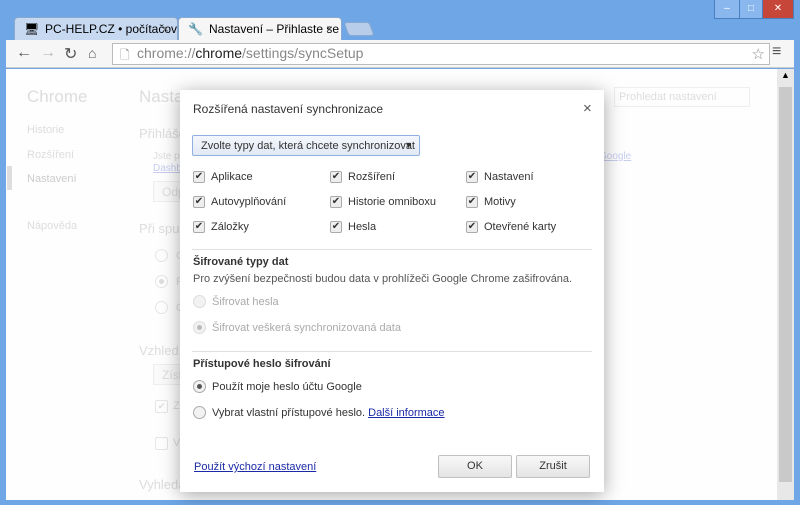 The height and width of the screenshot is (505, 800). What do you see at coordinates (275, 29) in the screenshot?
I see `tab-title: Nastavení – Přihlaste se pc` at bounding box center [275, 29].